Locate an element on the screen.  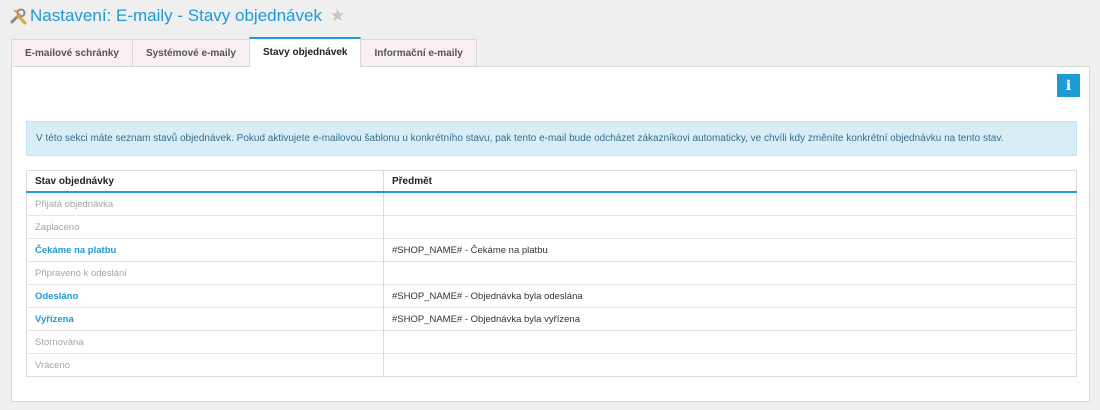
subject-cell: #SHOP_NAME# - Objednávka byla odeslána is located at coordinates (730, 296).